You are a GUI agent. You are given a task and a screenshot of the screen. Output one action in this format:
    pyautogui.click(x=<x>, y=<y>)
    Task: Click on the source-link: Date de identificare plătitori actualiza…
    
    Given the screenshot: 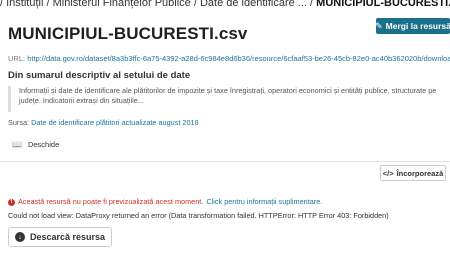 What is the action you would take?
    pyautogui.click(x=115, y=122)
    